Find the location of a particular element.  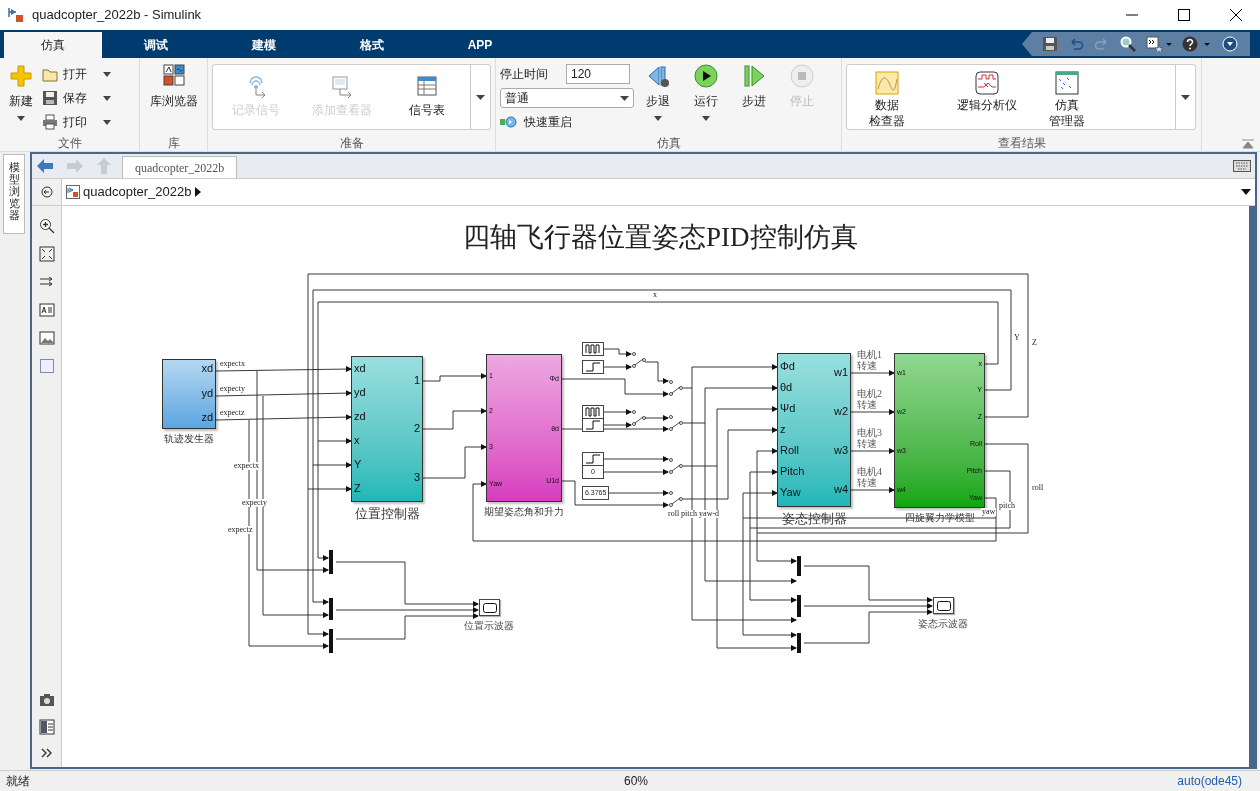

status-text: 就绪 is located at coordinates (18, 781).